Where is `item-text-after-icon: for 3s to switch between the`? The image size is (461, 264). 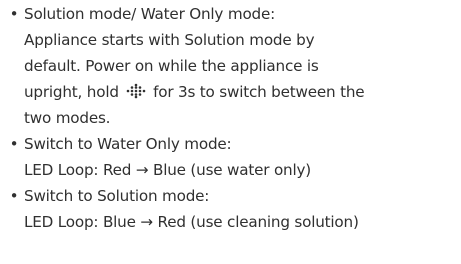 item-text-after-icon: for 3s to switch between the is located at coordinates (259, 92).